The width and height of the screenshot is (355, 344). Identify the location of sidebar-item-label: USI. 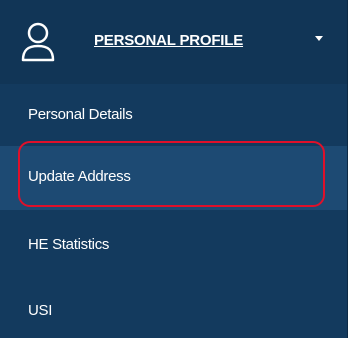
(40, 310).